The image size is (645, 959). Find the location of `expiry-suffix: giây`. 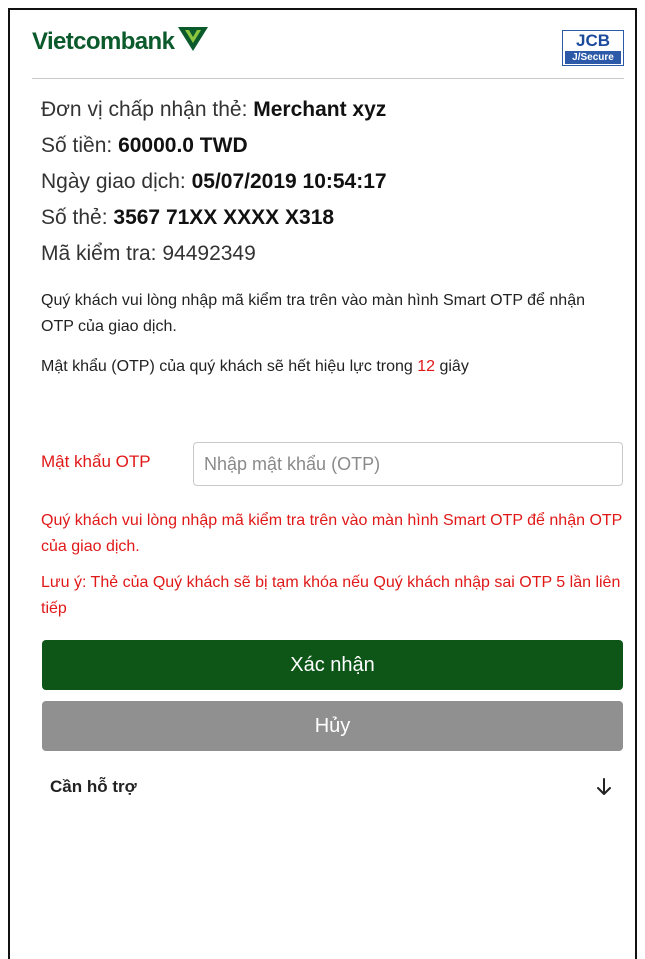

expiry-suffix: giây is located at coordinates (452, 366).